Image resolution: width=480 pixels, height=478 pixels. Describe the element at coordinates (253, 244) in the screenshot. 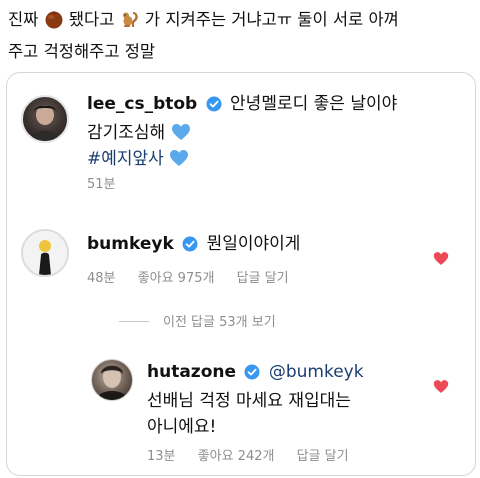

I see `comment-body: 뭔일이야이게` at that location.